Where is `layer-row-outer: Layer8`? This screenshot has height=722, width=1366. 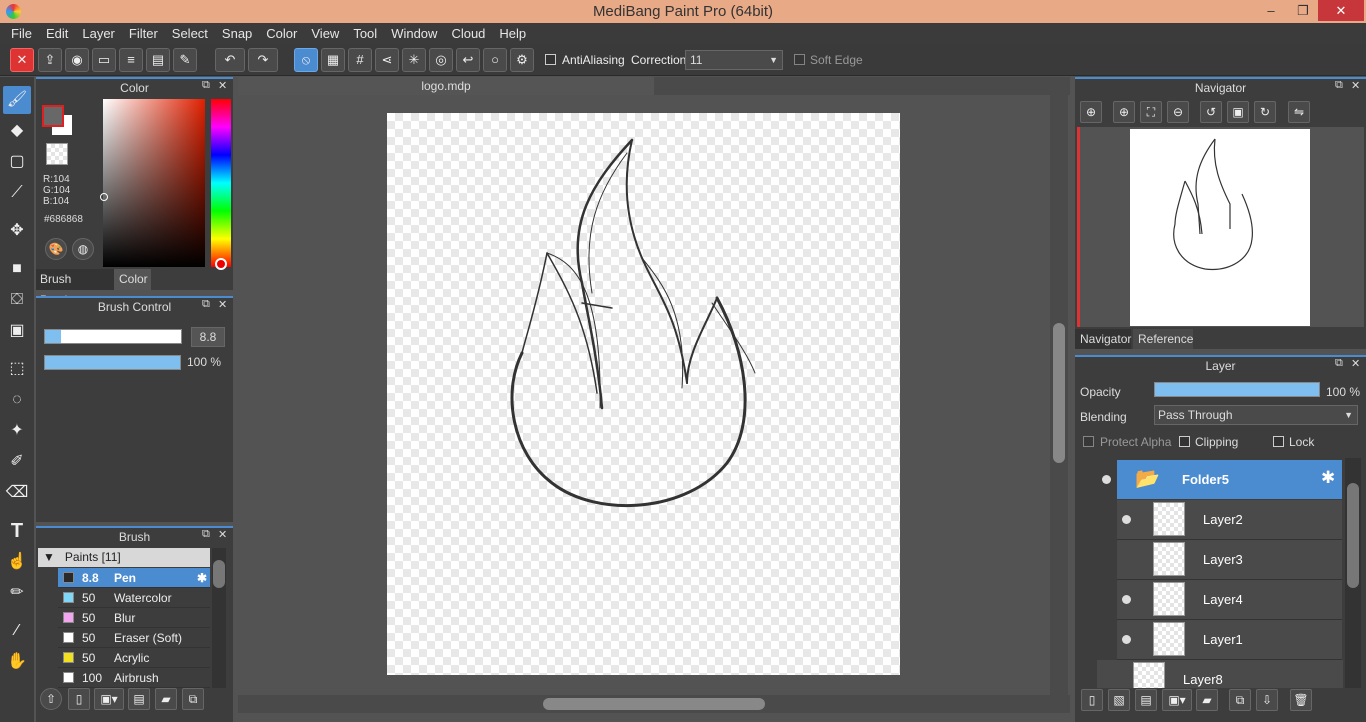
layer-row-outer: Layer8 is located at coordinates (1220, 674).